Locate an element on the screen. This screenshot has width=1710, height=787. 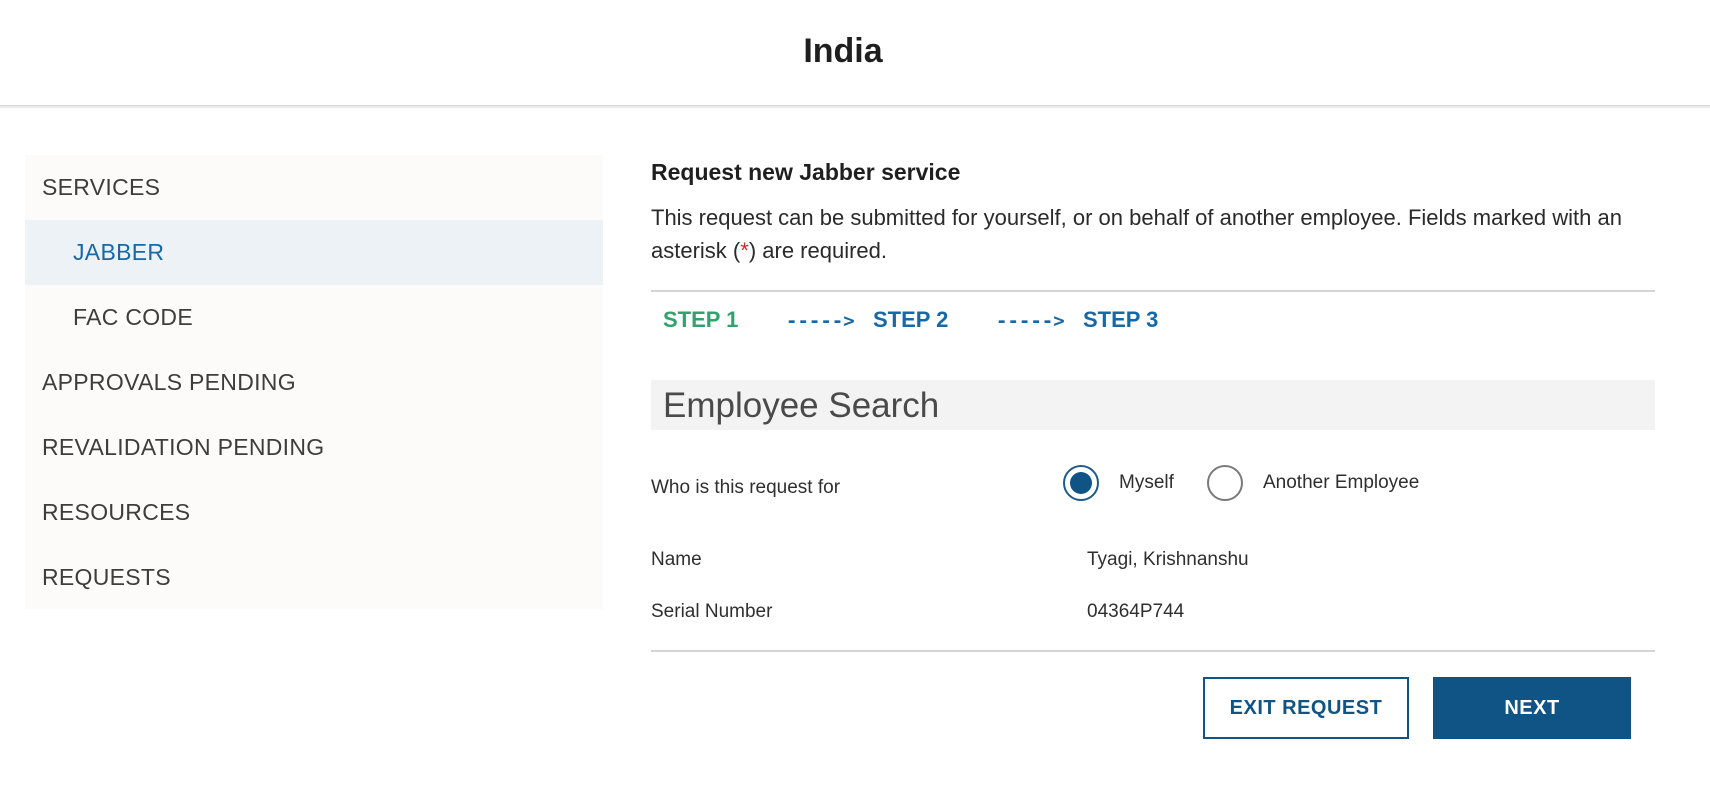
radio-another-employee is located at coordinates (1225, 483).